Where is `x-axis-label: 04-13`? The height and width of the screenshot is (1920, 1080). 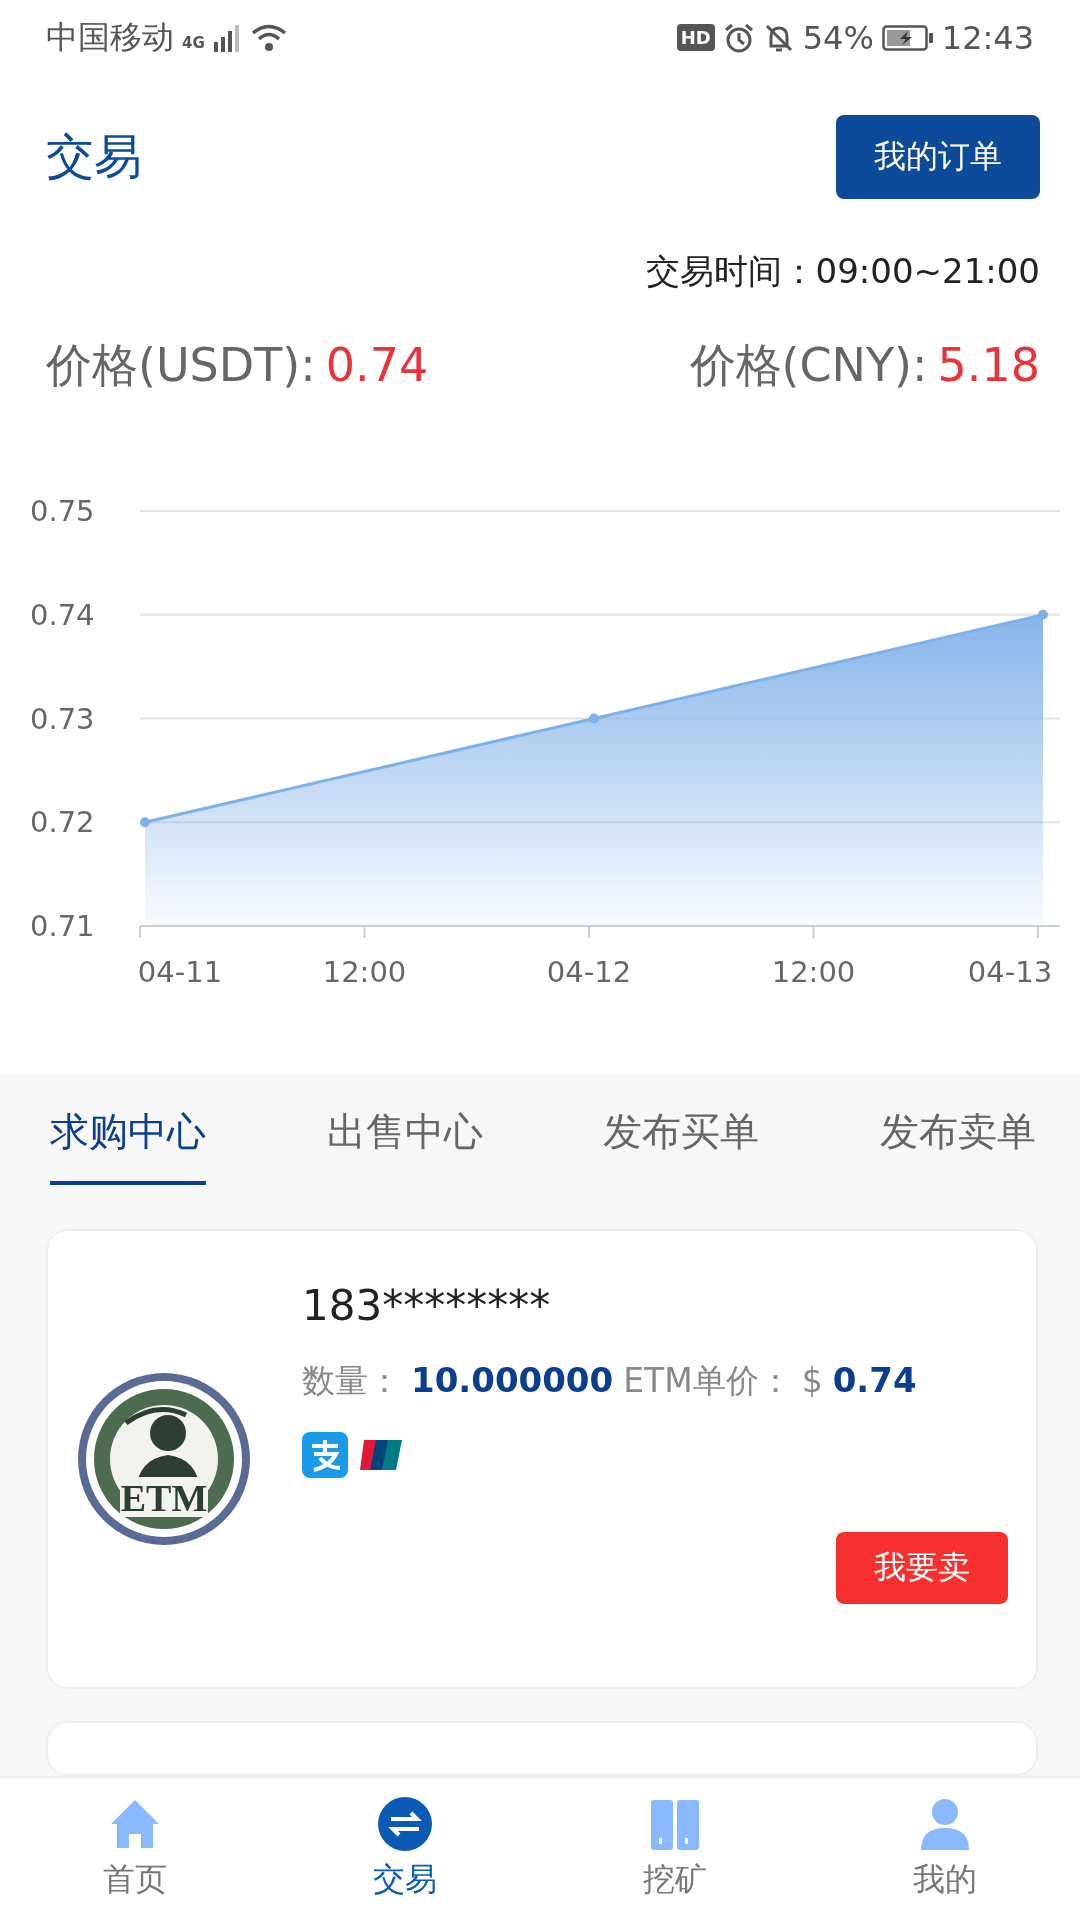 x-axis-label: 04-13 is located at coordinates (1010, 972).